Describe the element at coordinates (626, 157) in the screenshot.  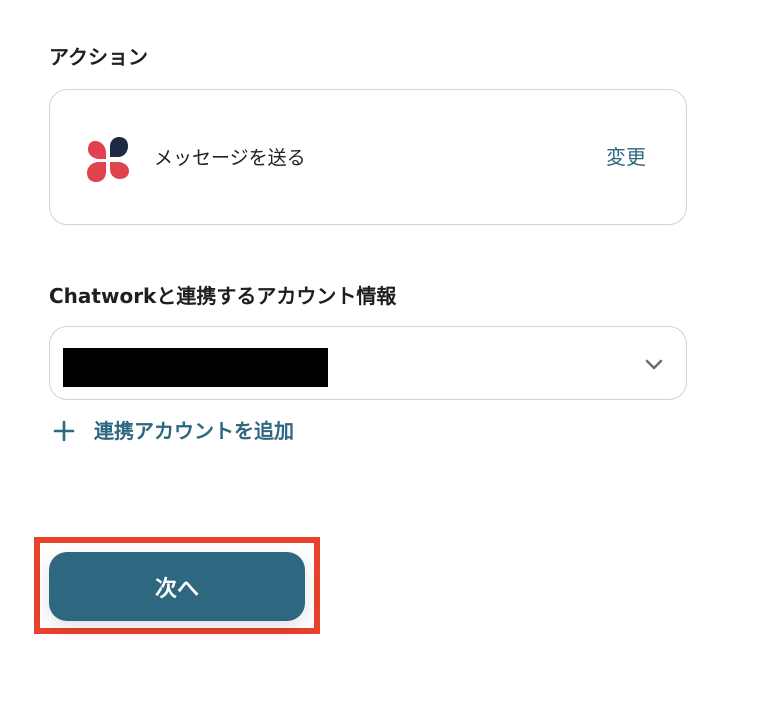
I see `change-action-link: 変更` at that location.